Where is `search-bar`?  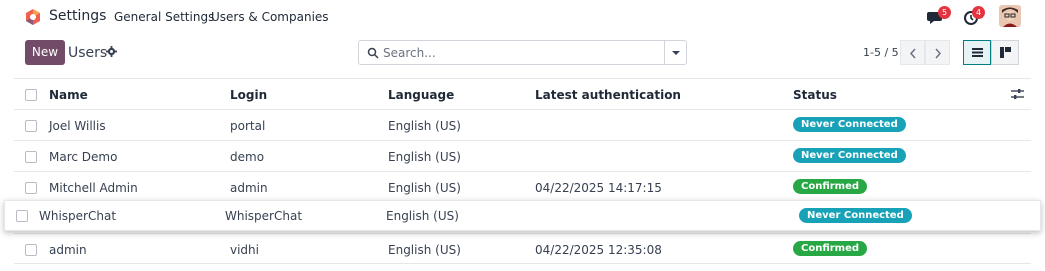 search-bar is located at coordinates (522, 52).